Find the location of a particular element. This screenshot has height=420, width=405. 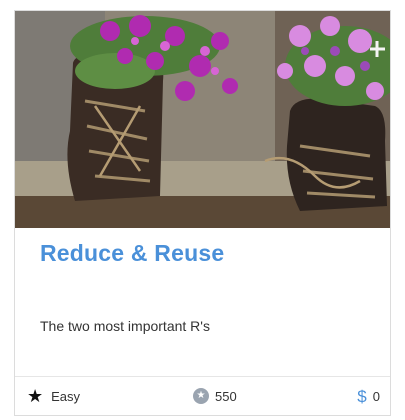

difficulty-label: Easy is located at coordinates (66, 396).